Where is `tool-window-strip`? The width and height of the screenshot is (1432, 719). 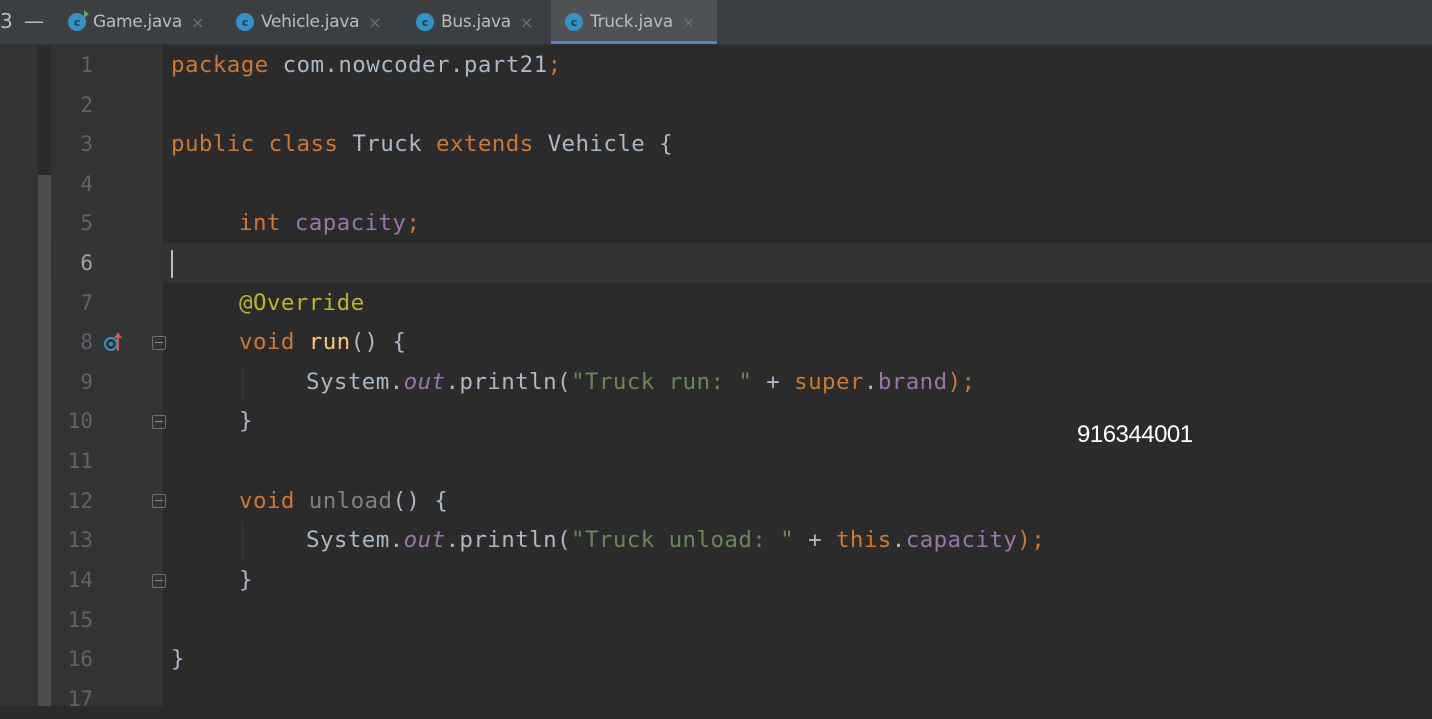
tool-window-strip is located at coordinates (19, 375).